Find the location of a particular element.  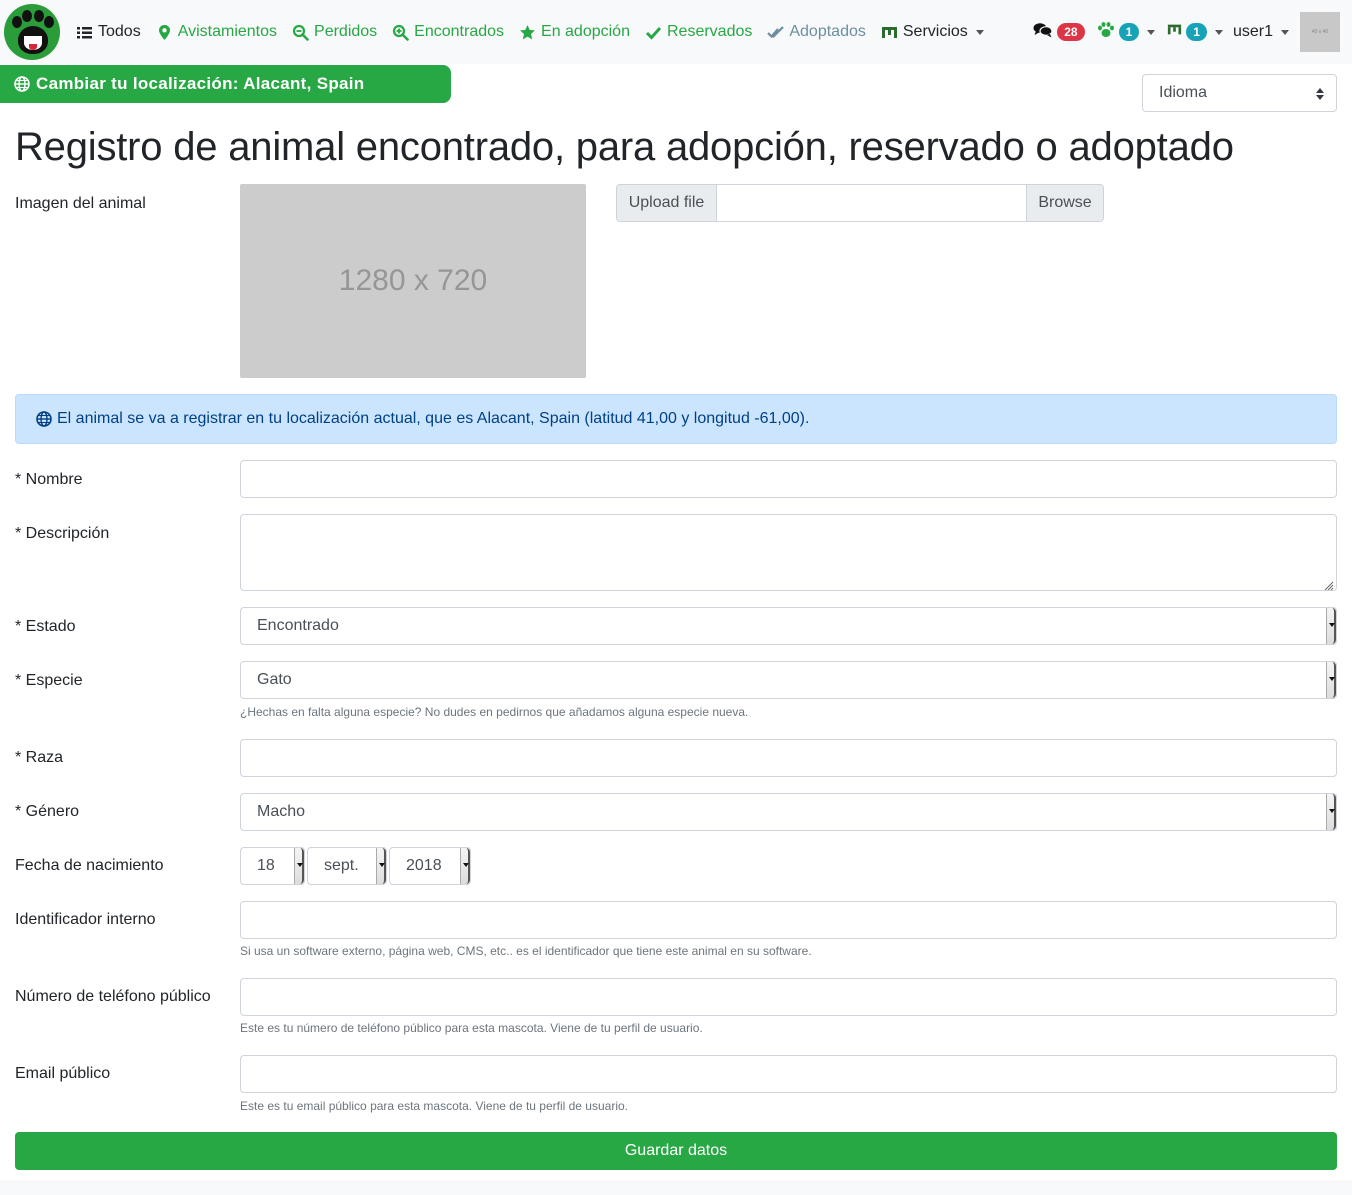

name-label: * Nombre is located at coordinates (49, 479).